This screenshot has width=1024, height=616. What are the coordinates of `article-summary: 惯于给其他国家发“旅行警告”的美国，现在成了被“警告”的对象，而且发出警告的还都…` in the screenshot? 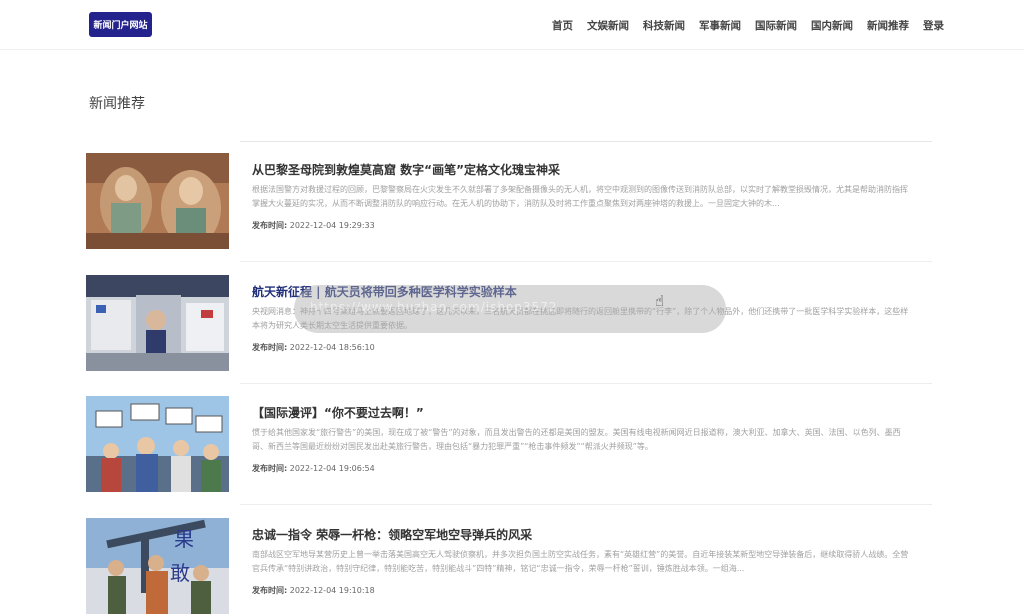 It's located at (576, 439).